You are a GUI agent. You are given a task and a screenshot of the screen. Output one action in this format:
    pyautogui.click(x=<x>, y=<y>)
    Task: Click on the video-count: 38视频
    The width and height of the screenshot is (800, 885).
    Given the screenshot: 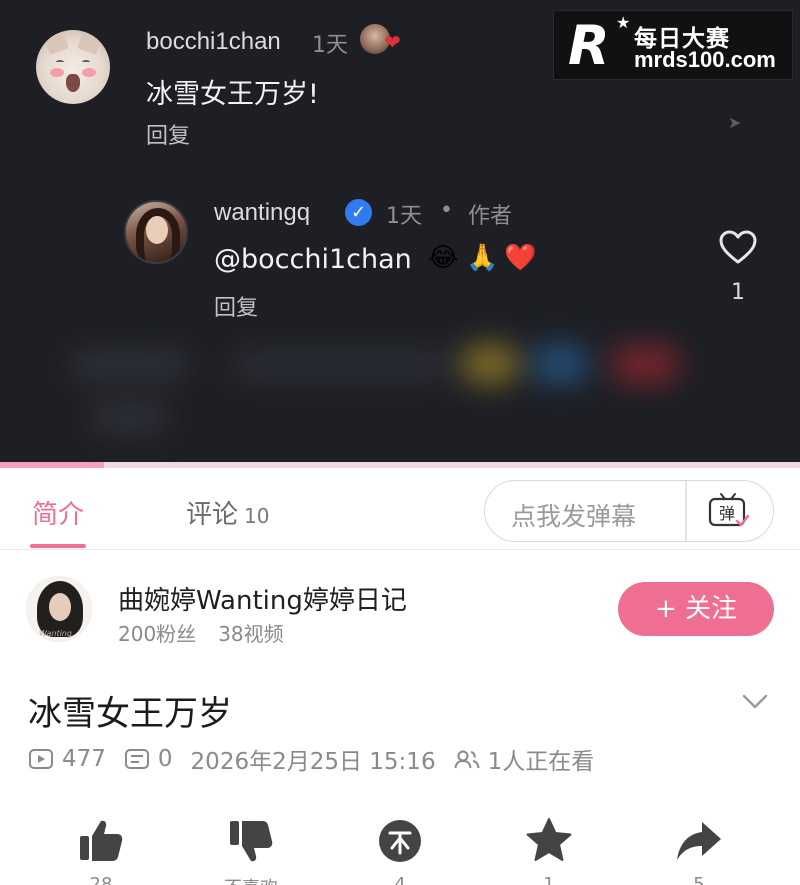 What is the action you would take?
    pyautogui.click(x=251, y=634)
    